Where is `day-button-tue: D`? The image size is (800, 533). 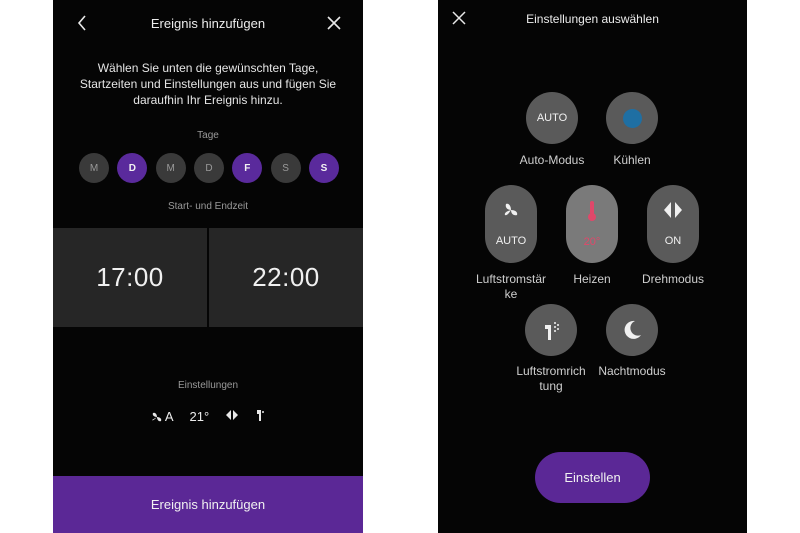 day-button-tue: D is located at coordinates (132, 168).